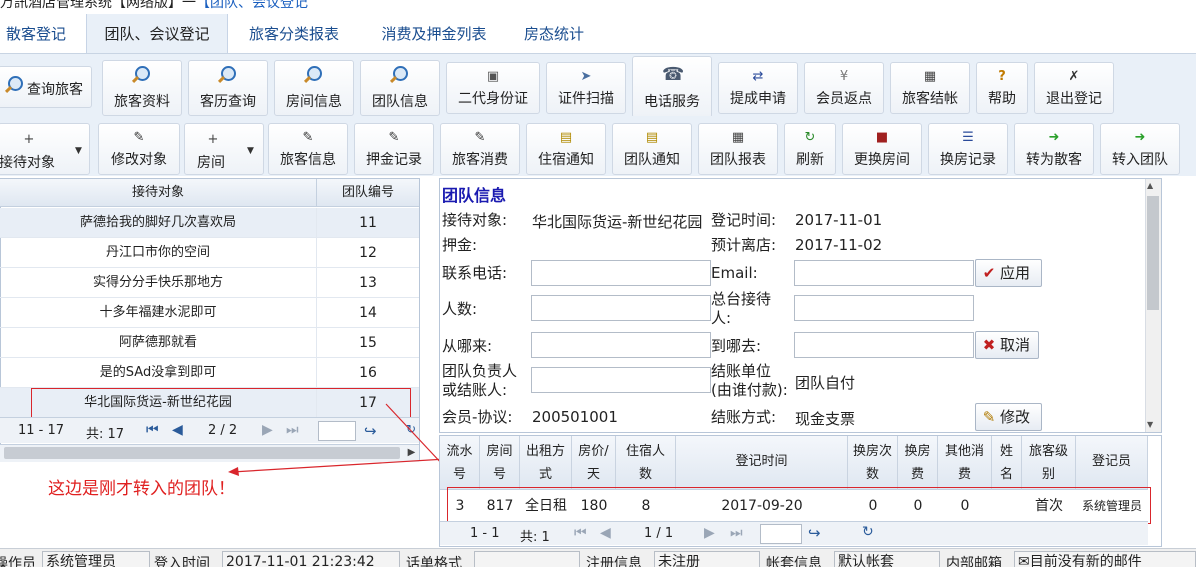  Describe the element at coordinates (460, 309) in the screenshot. I see `people-count-label: 人数:` at that location.